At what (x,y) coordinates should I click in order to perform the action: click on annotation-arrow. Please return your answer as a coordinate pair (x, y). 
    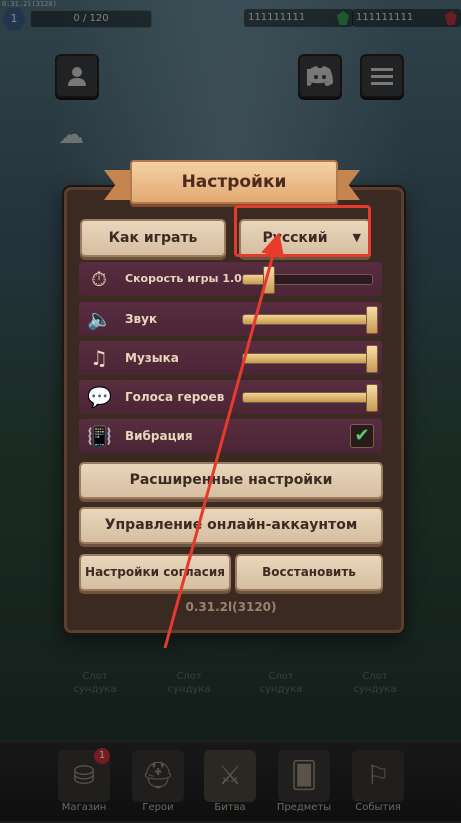
    Looking at the image, I should click on (224, 440).